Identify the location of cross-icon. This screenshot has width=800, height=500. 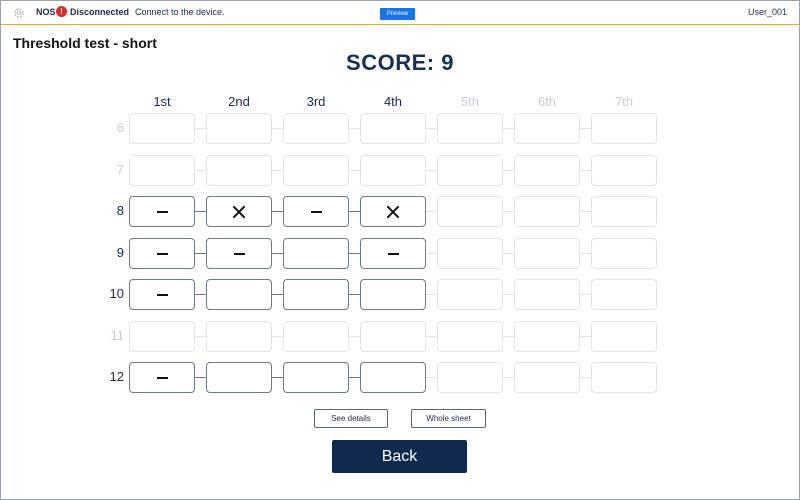
(393, 212).